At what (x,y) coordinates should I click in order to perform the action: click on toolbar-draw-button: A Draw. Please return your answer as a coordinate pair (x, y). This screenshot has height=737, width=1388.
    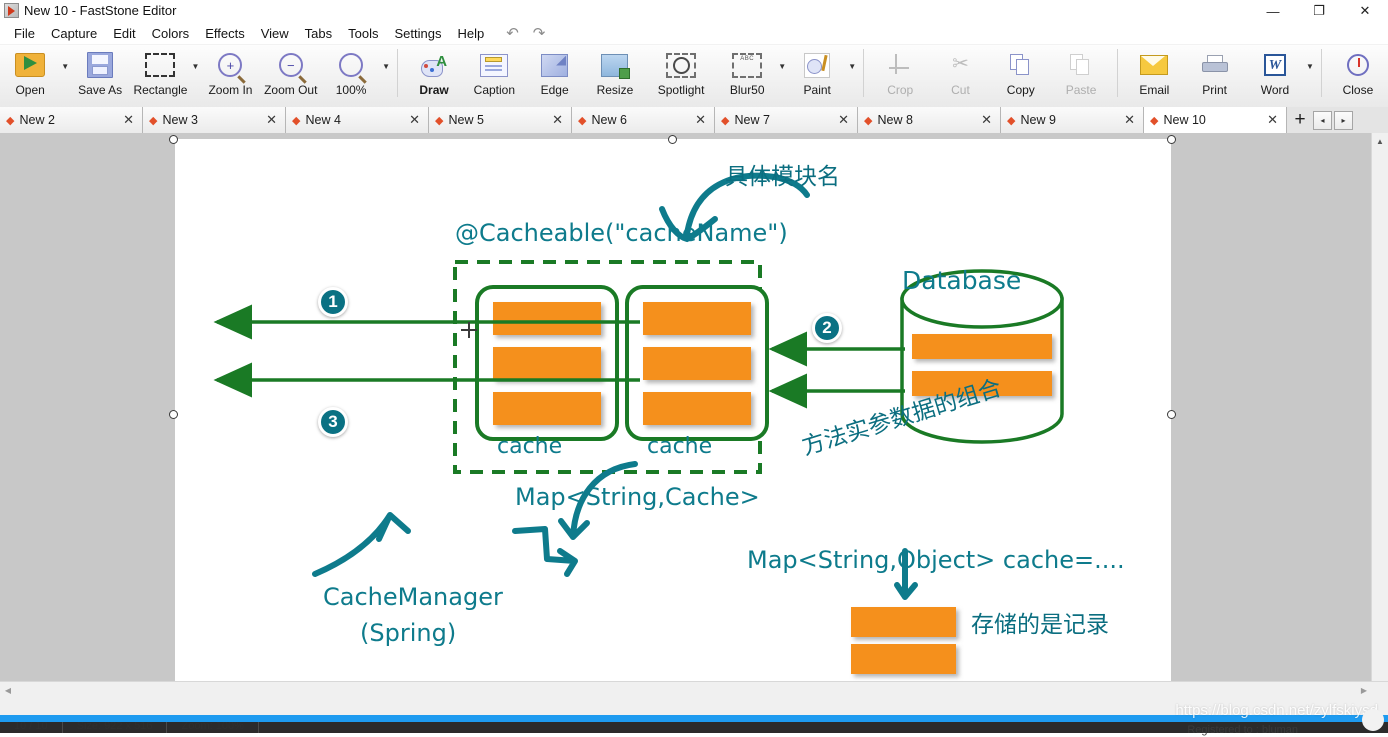
    Looking at the image, I should click on (434, 75).